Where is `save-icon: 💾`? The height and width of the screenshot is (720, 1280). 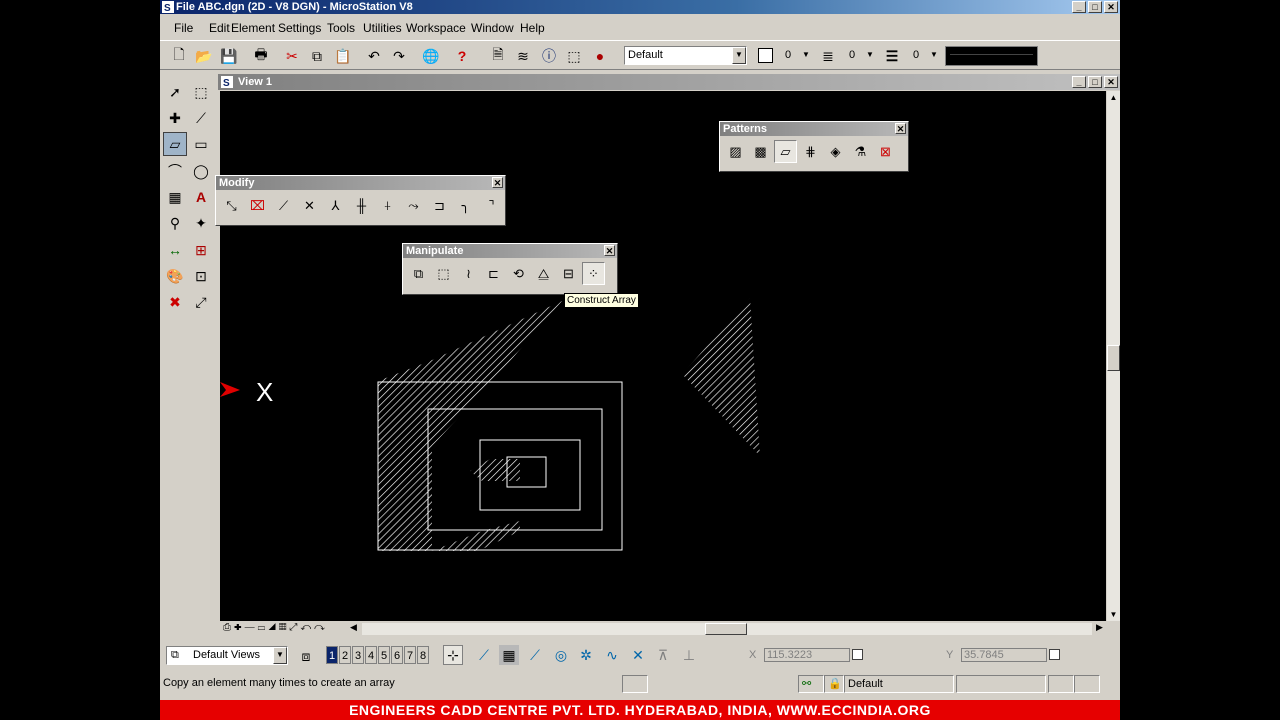
save-icon: 💾 is located at coordinates (229, 56).